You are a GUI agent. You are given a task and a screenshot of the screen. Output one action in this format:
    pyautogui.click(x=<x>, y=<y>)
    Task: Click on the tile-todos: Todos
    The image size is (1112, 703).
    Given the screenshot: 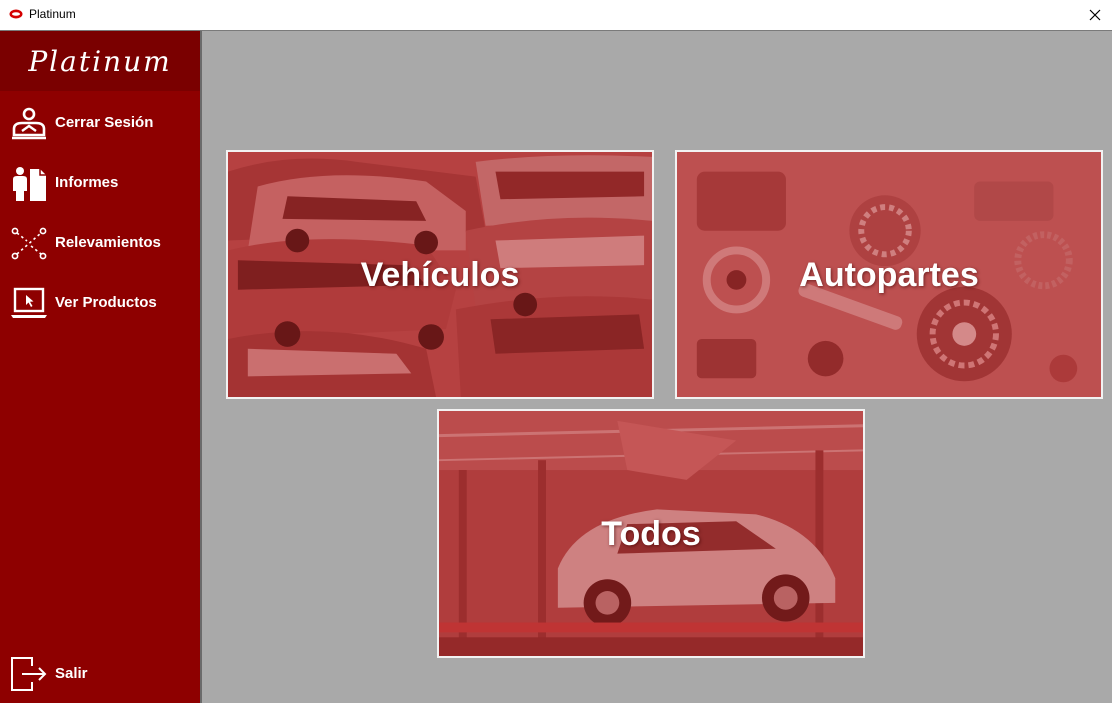 What is the action you would take?
    pyautogui.click(x=651, y=533)
    